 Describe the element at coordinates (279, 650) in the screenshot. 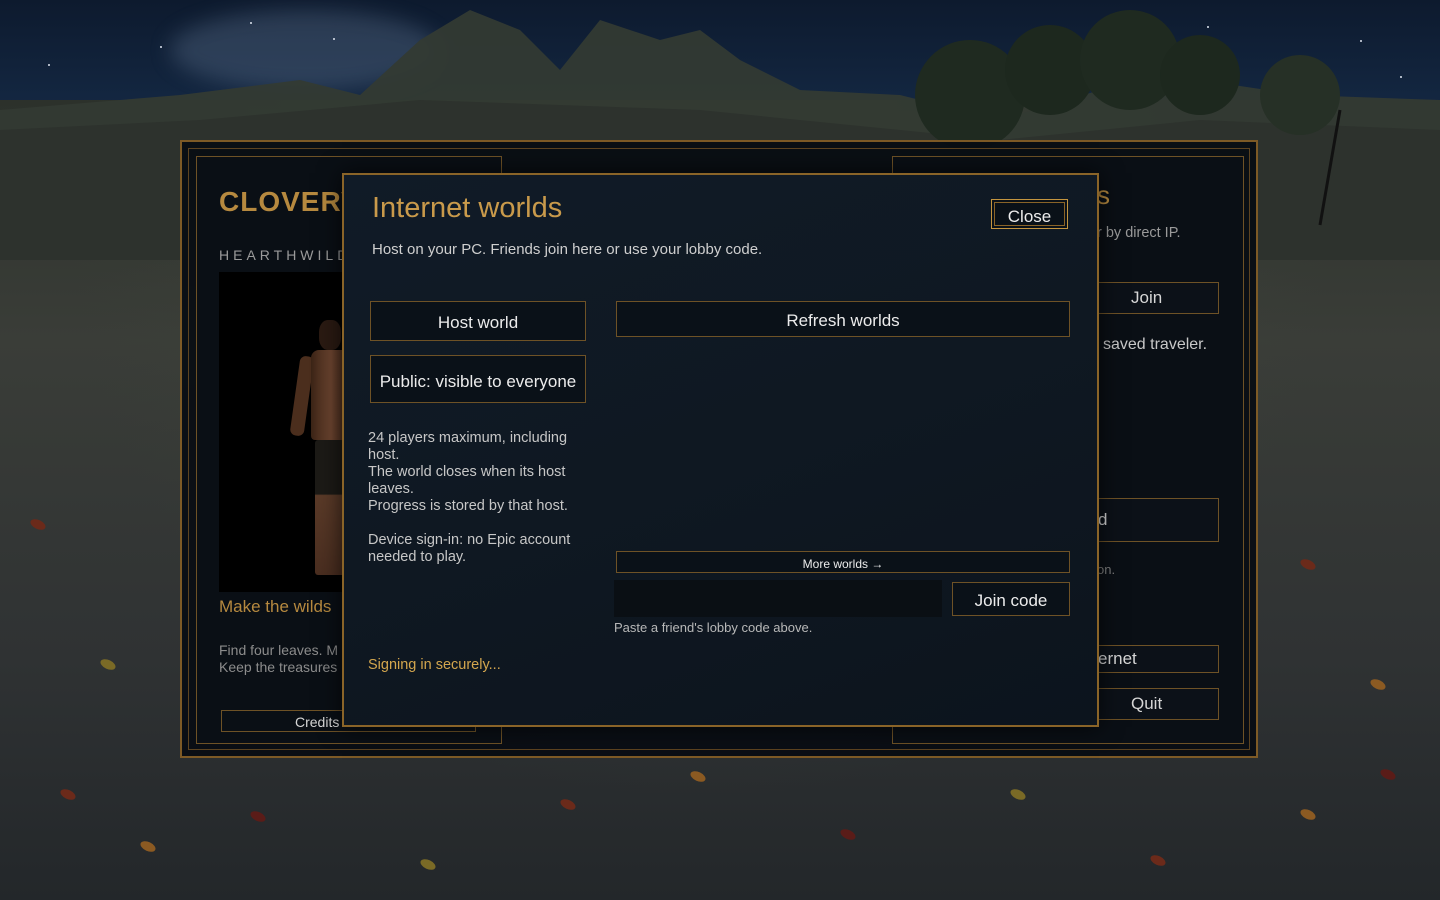

I see `description-line: Find four leaves. M` at that location.